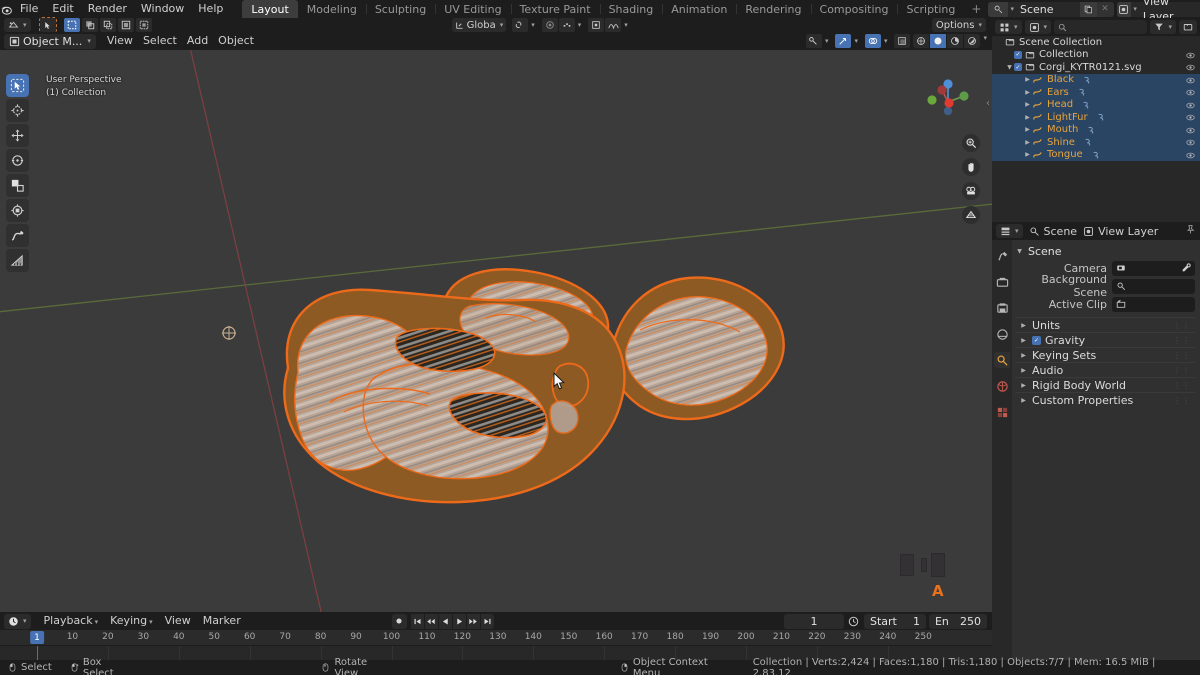 The image size is (1200, 675). Describe the element at coordinates (17, 210) in the screenshot. I see `transform-tool` at that location.